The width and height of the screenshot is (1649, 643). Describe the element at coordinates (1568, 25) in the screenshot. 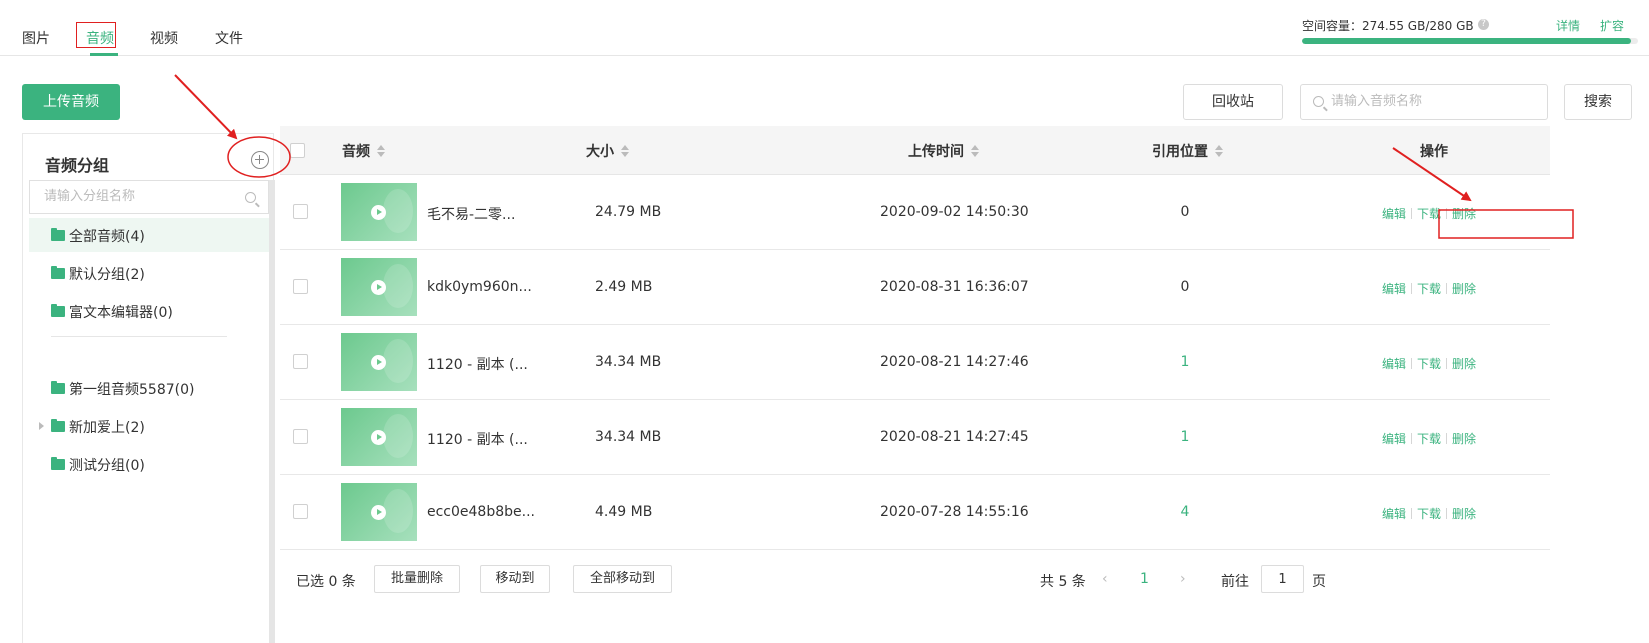

I see `storage-detail-link: 详情` at that location.